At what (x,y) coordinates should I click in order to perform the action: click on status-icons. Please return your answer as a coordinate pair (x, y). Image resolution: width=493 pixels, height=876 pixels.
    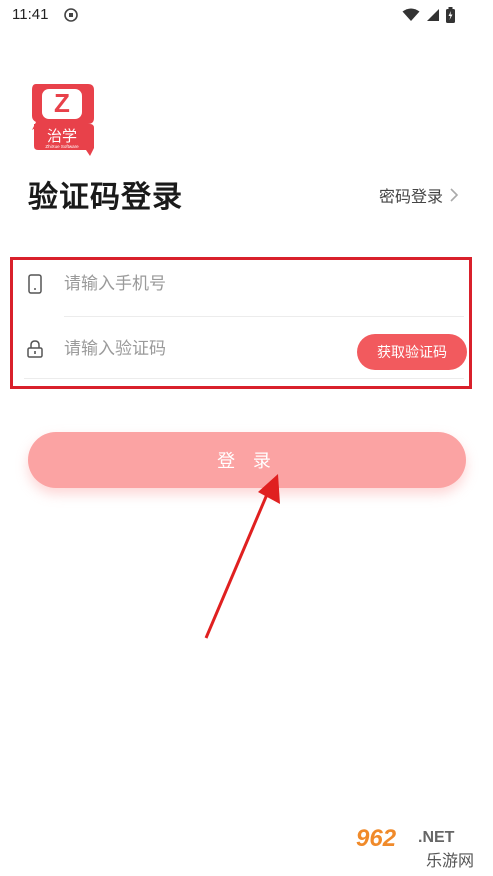
    Looking at the image, I should click on (428, 15).